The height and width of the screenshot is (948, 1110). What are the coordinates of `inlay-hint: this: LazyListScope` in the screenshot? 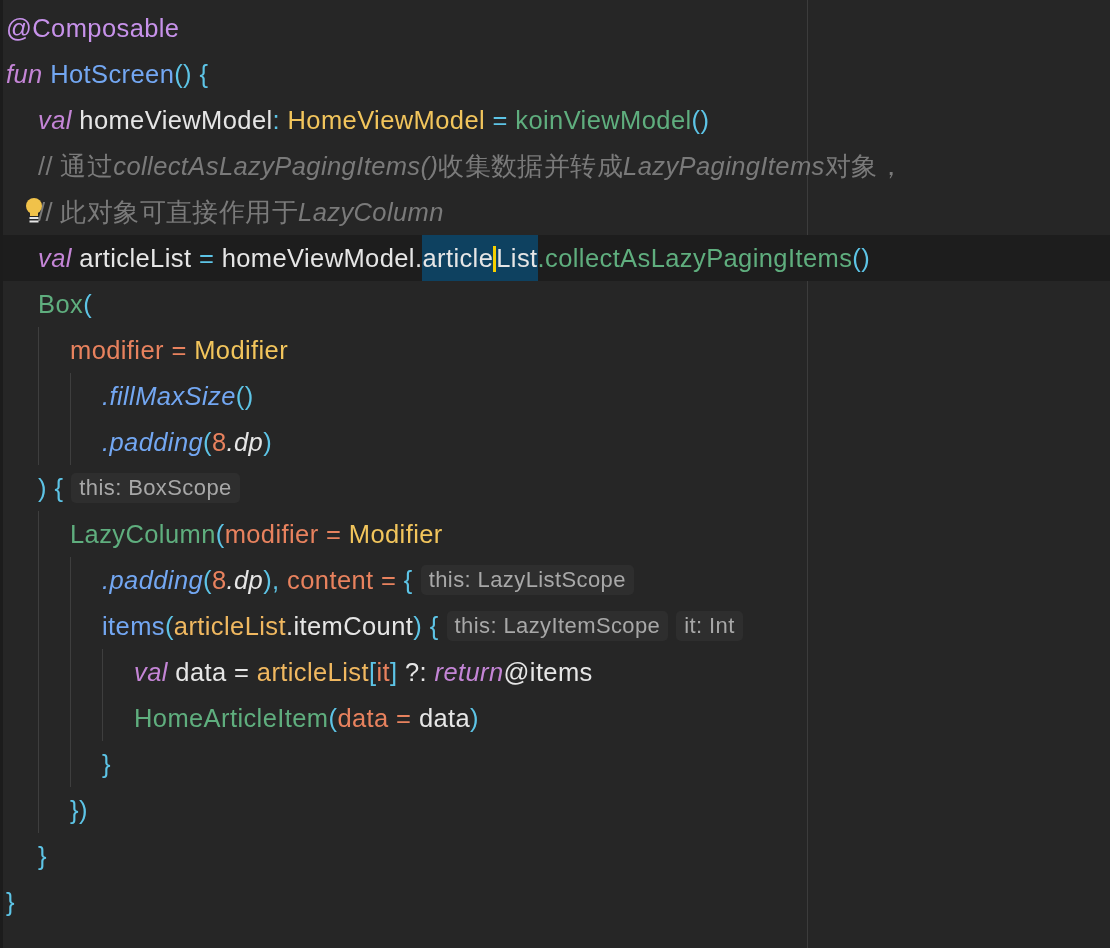 It's located at (527, 580).